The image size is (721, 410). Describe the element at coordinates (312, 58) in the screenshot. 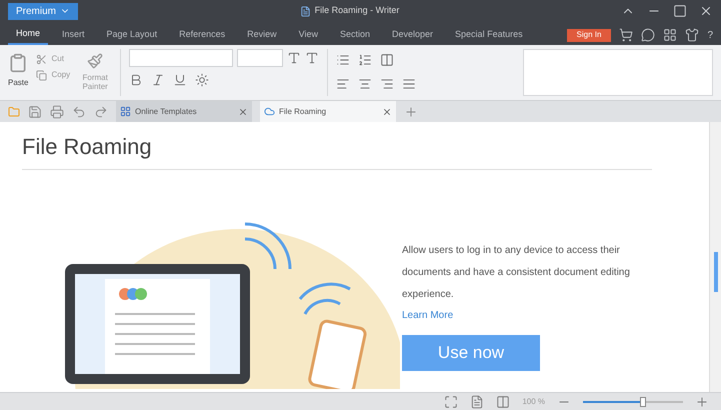

I see `font-shrink-icon` at that location.